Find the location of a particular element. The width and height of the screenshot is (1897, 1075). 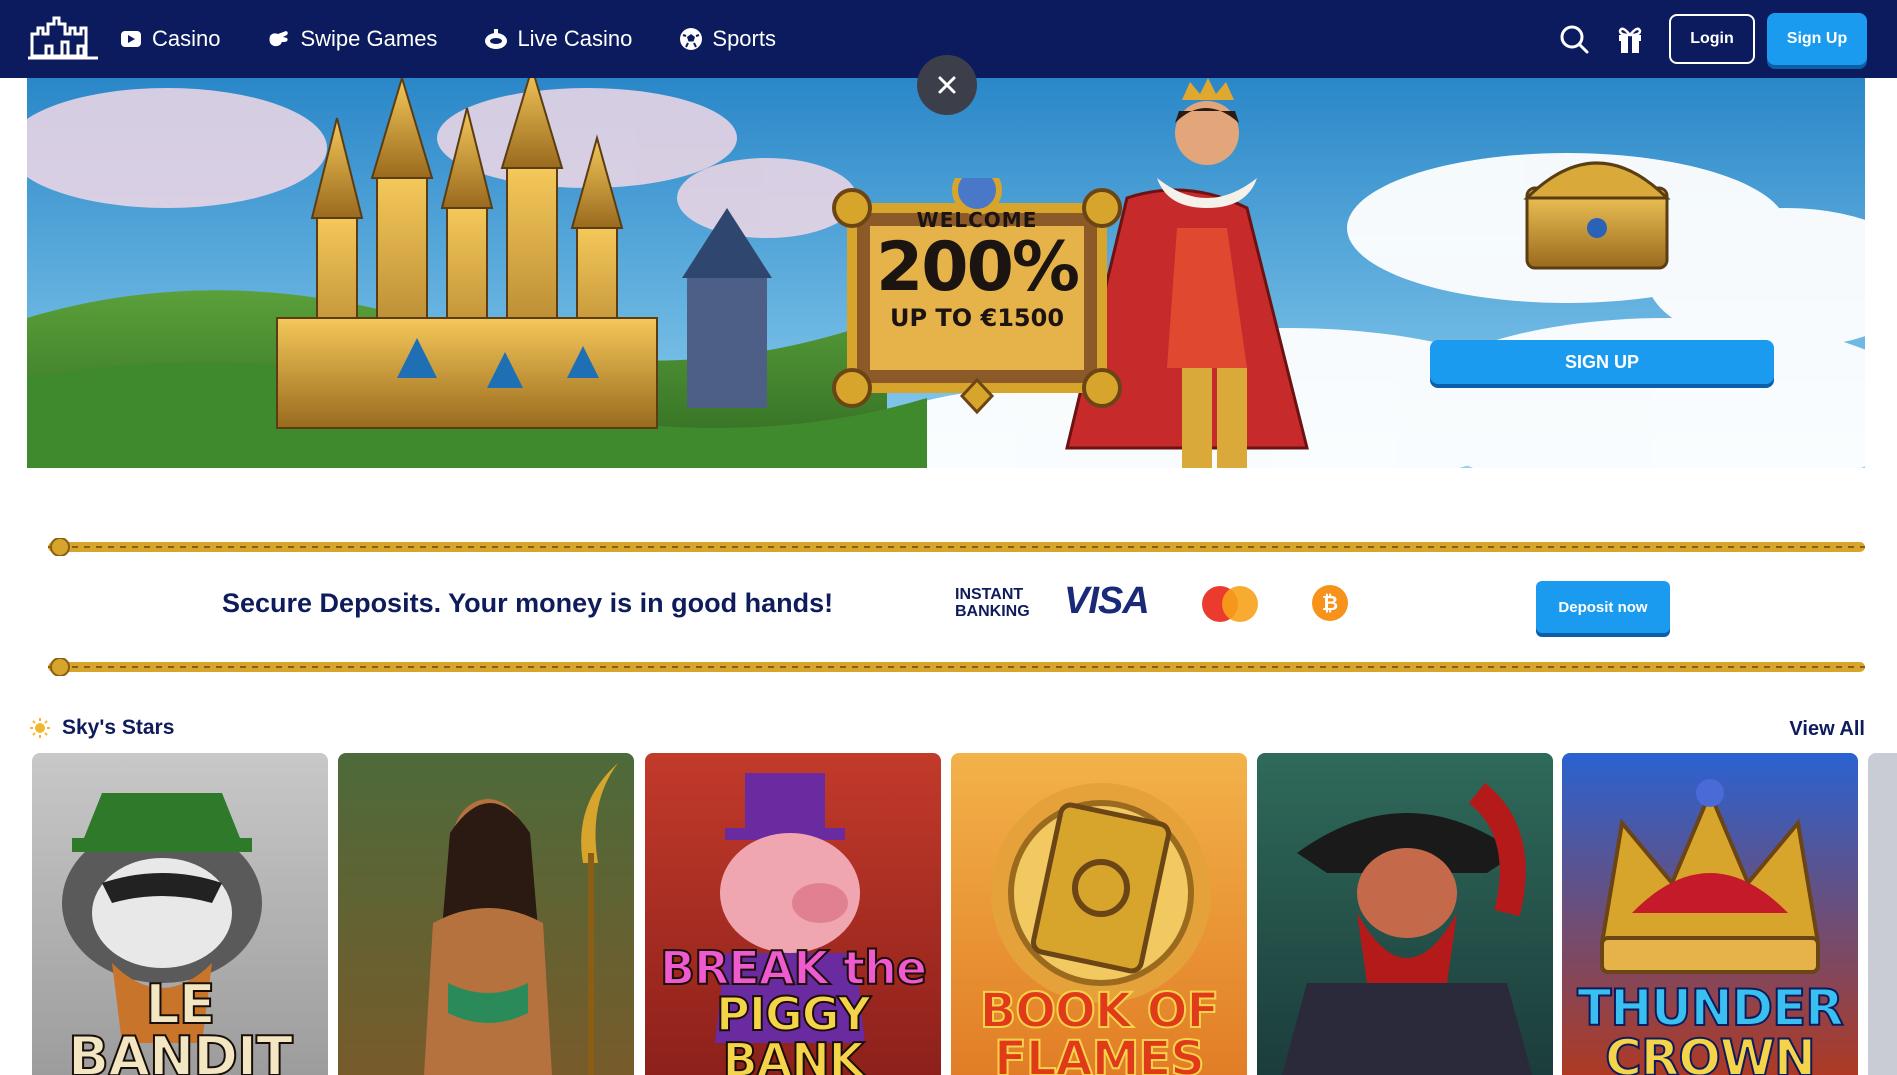

skys-stars-header: Sky's Stars is located at coordinates (102, 728).